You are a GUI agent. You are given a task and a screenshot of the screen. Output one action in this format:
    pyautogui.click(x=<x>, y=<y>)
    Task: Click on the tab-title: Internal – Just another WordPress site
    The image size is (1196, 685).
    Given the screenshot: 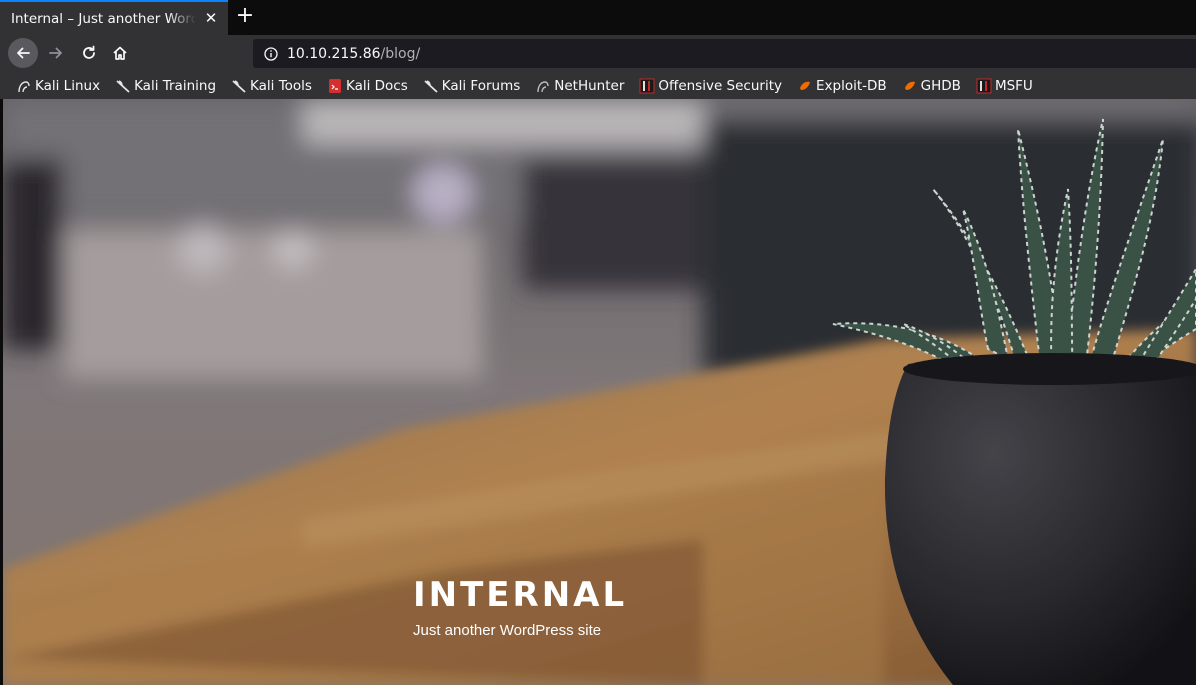 What is the action you would take?
    pyautogui.click(x=103, y=18)
    